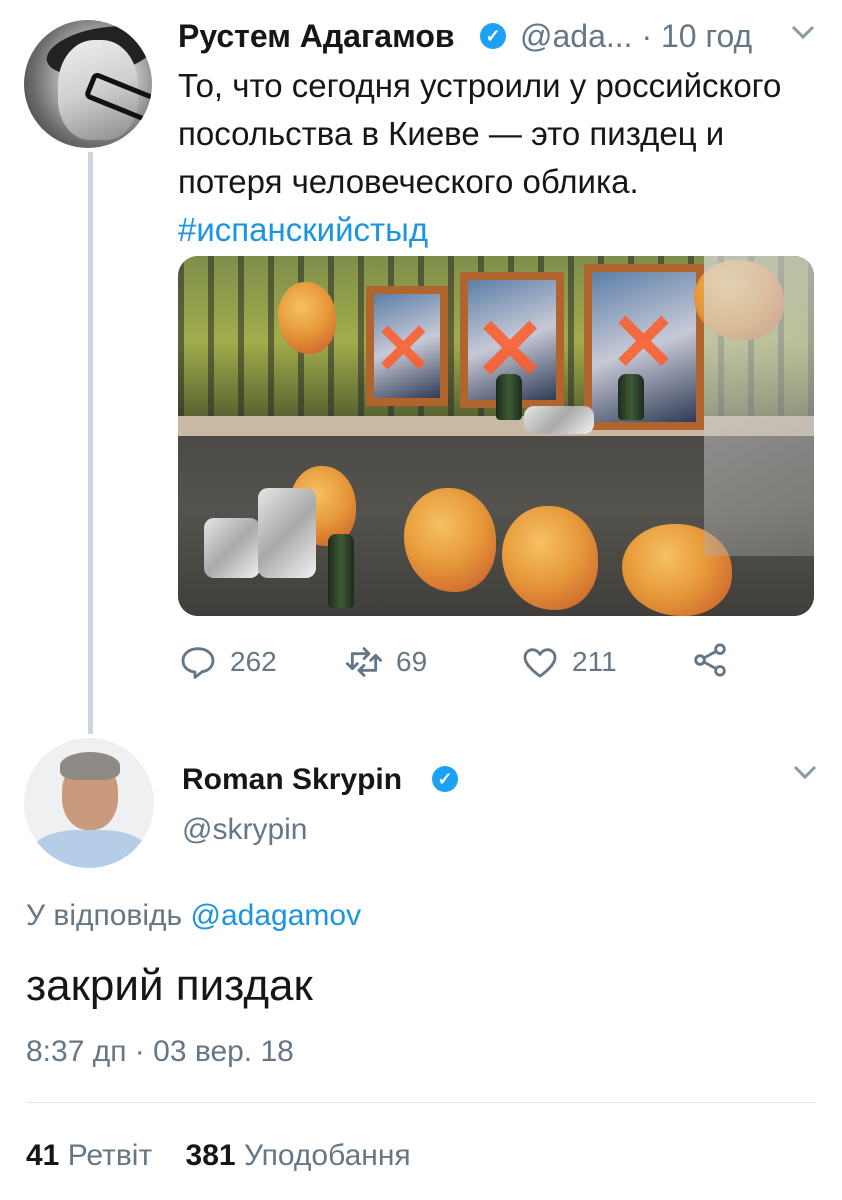 This screenshot has width=842, height=1200. Describe the element at coordinates (244, 830) in the screenshot. I see `reply-author-handle: @skrypin` at that location.